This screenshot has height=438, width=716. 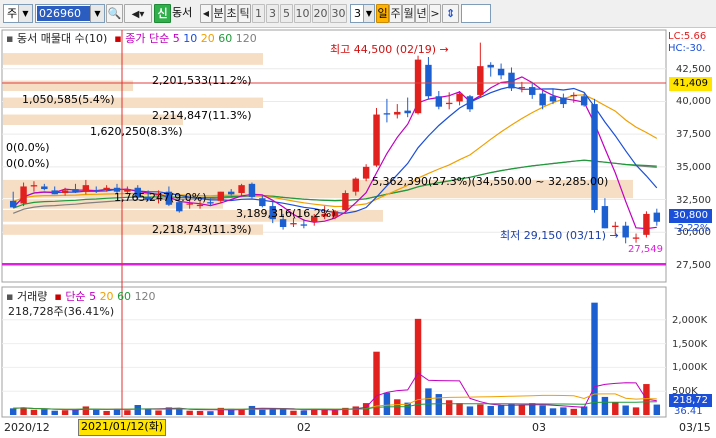 What do you see at coordinates (421, 13) in the screenshot?
I see `unit-year-button: 년` at bounding box center [421, 13].